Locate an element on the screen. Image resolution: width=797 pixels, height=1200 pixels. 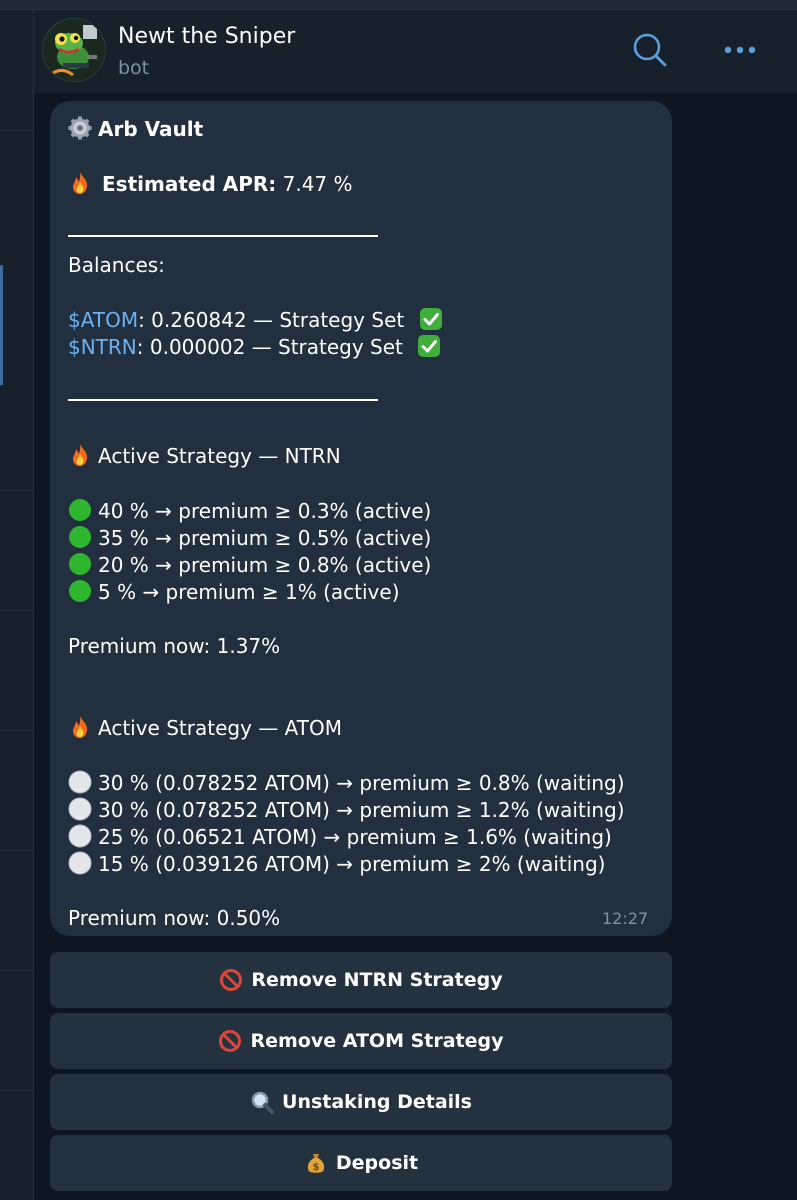
deposit-button: $ Deposit is located at coordinates (361, 1163).